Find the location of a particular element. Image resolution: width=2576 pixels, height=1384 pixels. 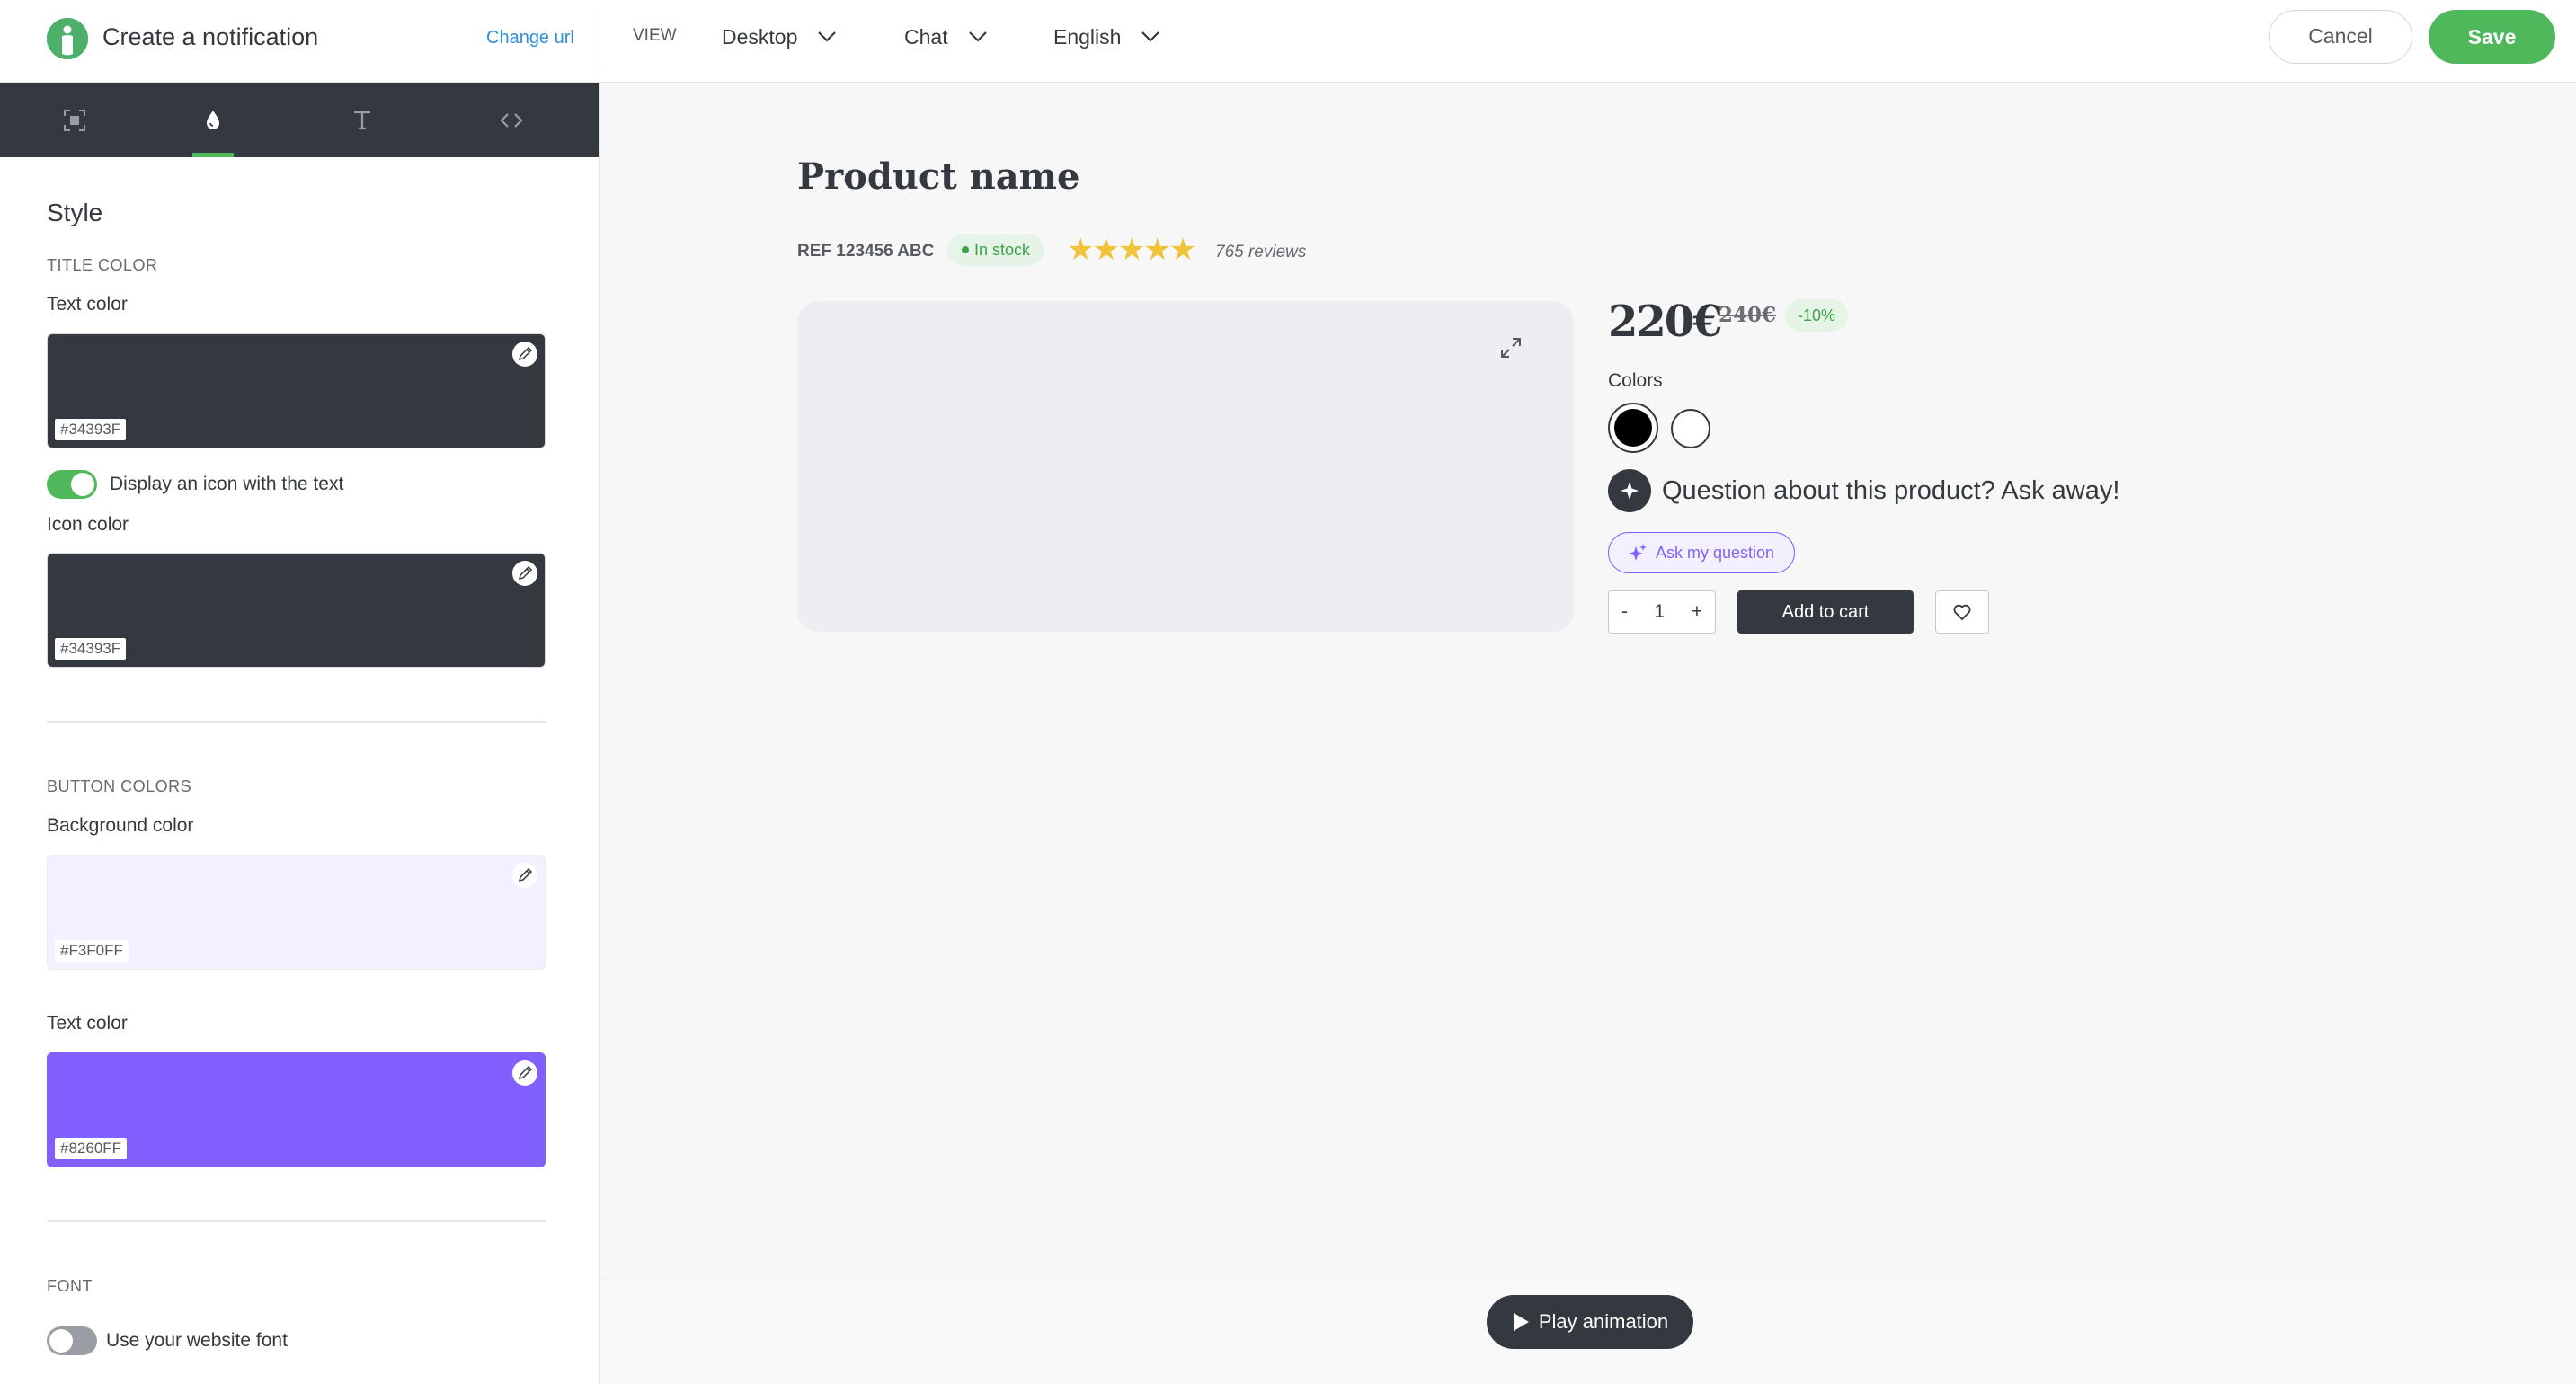

icon-color-swatch: #34393F is located at coordinates (296, 610).